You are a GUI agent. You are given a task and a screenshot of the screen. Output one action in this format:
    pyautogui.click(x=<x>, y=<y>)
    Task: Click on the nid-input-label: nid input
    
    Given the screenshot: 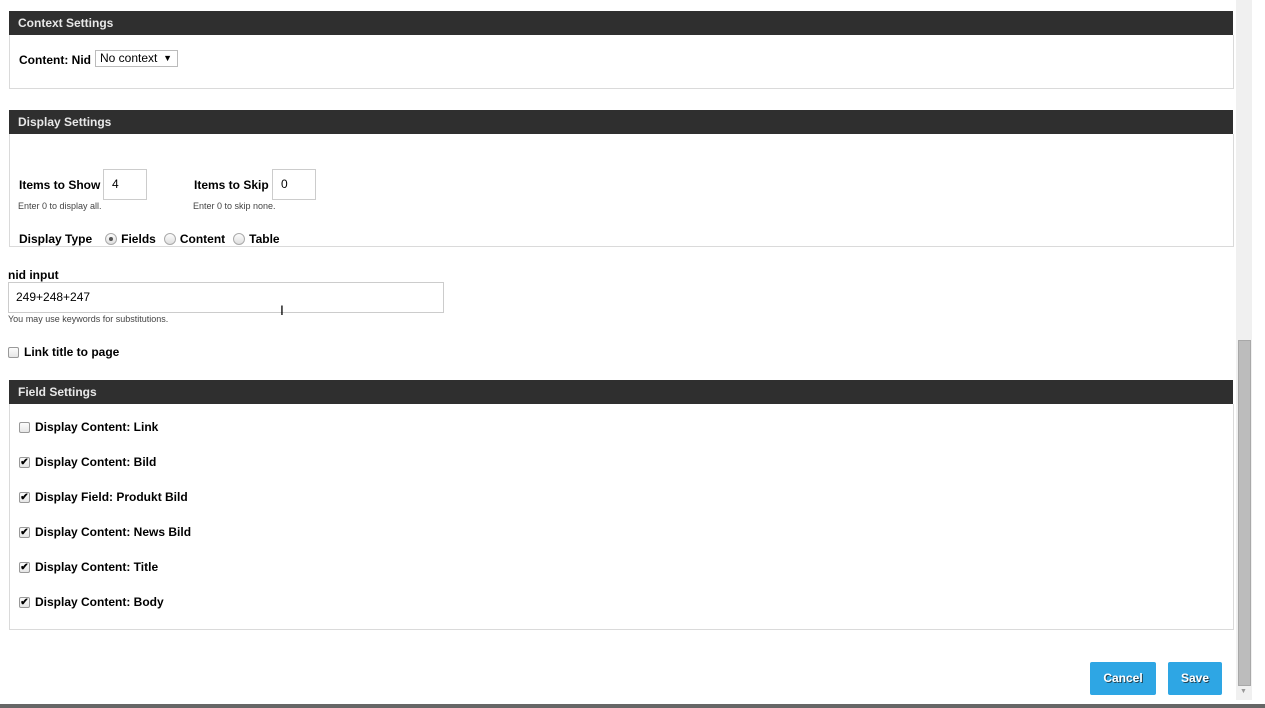 What is the action you would take?
    pyautogui.click(x=33, y=275)
    